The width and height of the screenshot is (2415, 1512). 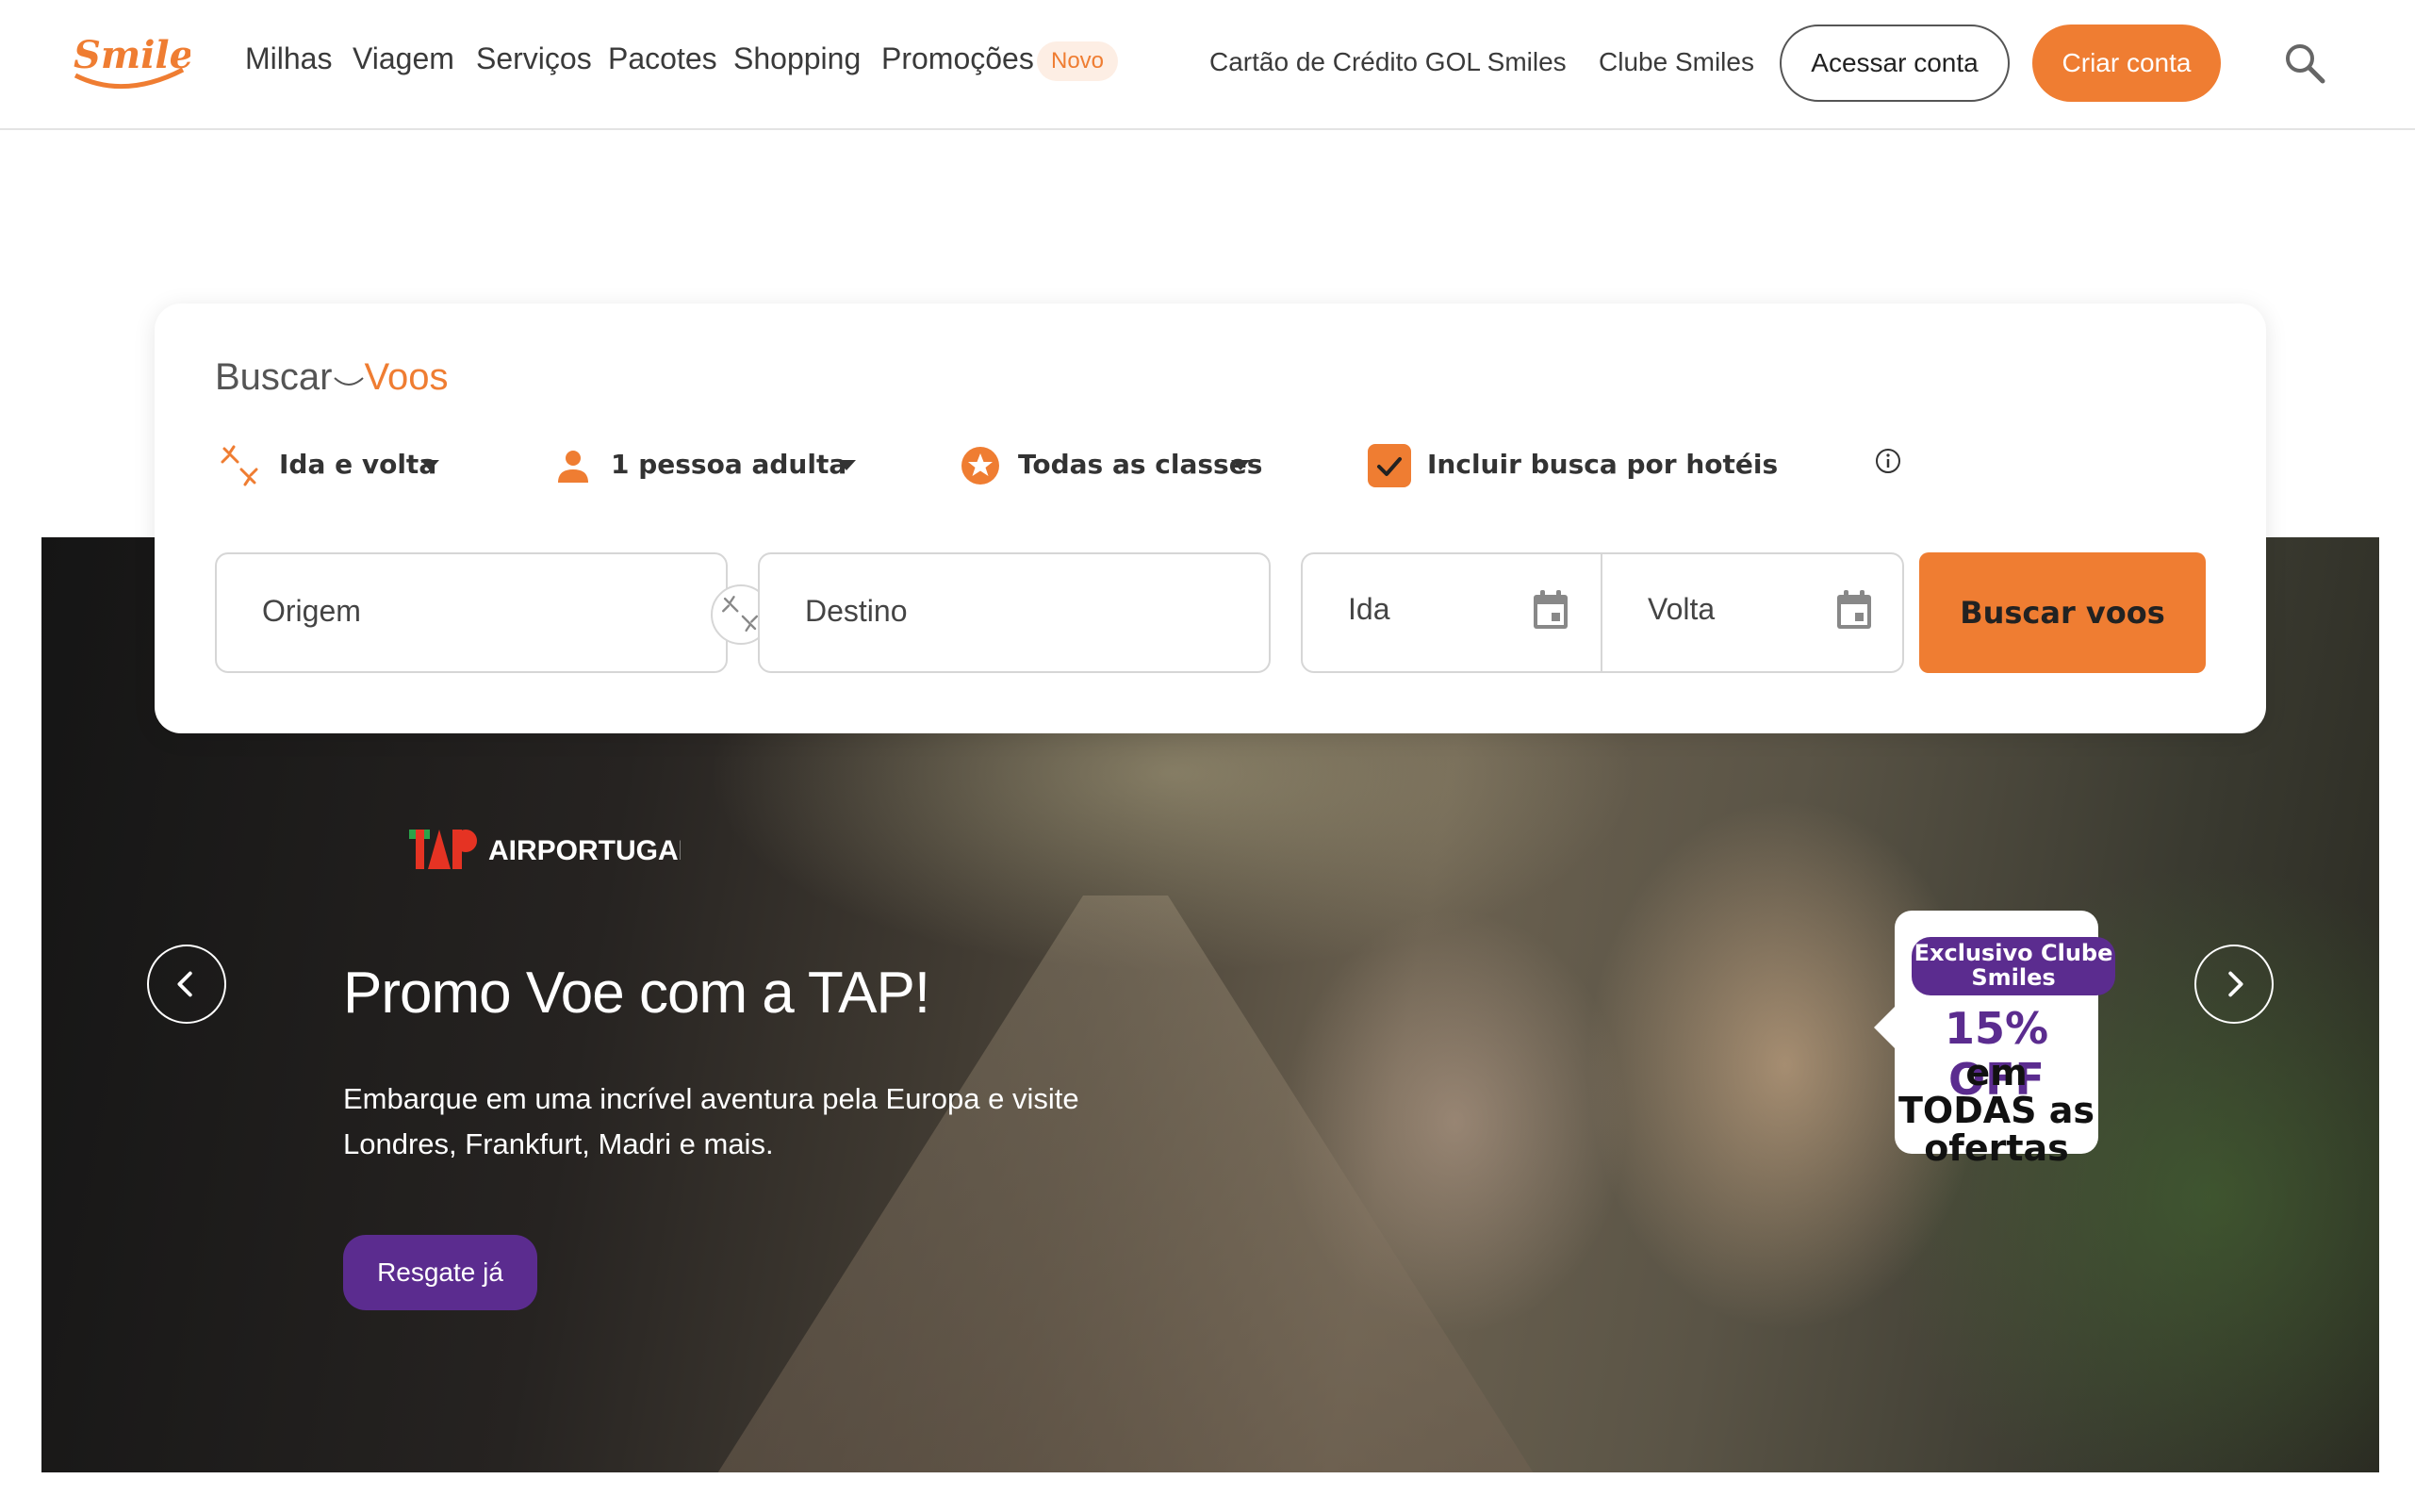 What do you see at coordinates (1888, 461) in the screenshot?
I see `info-icon` at bounding box center [1888, 461].